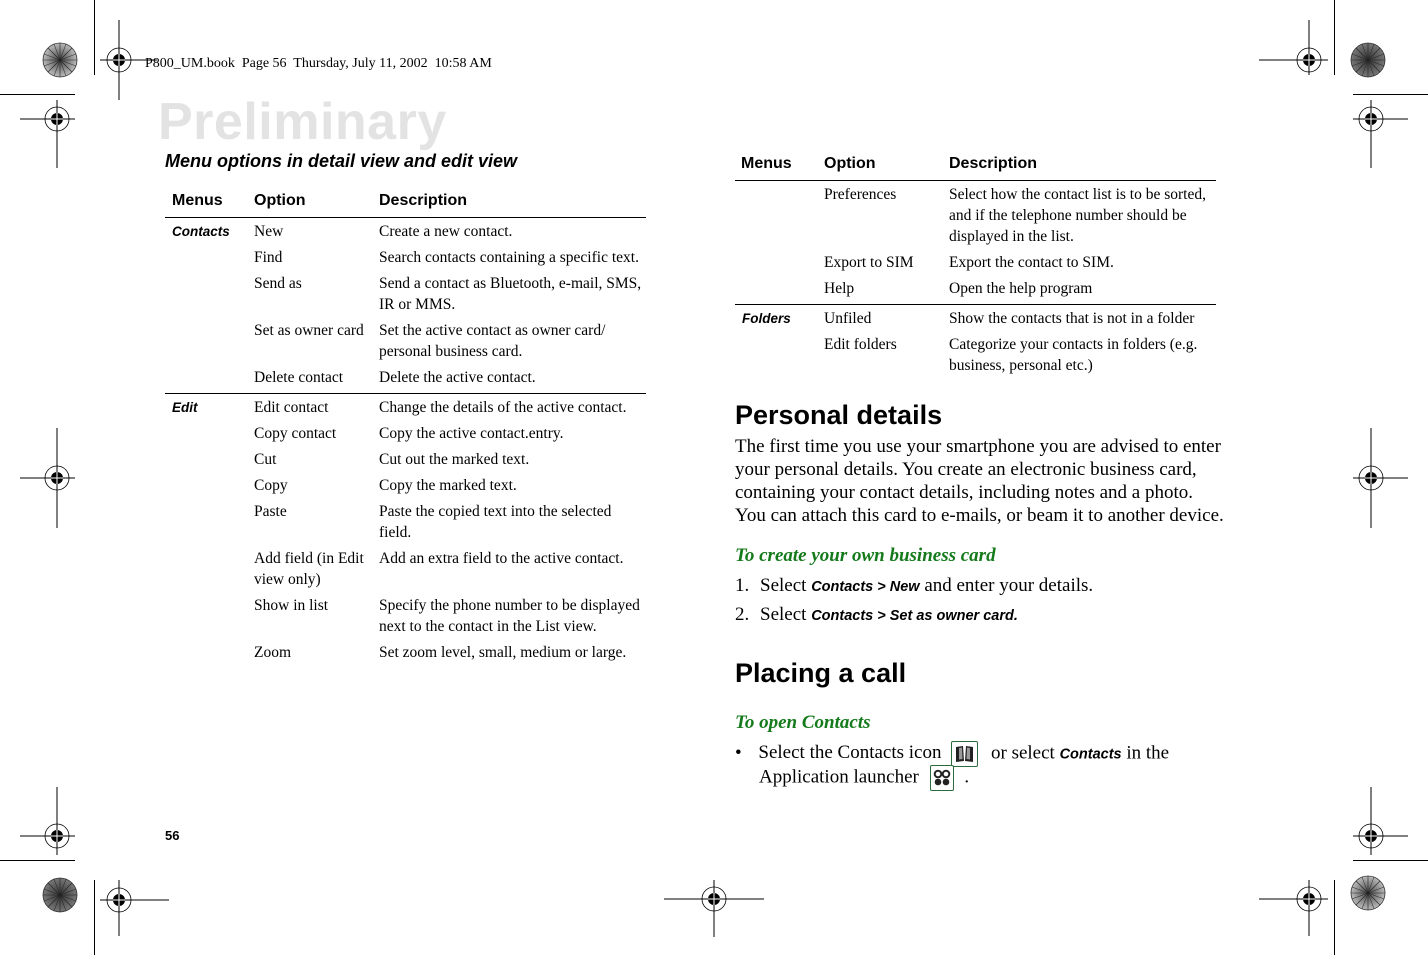 The height and width of the screenshot is (955, 1428). Describe the element at coordinates (268, 257) in the screenshot. I see `option-cell: Find` at that location.